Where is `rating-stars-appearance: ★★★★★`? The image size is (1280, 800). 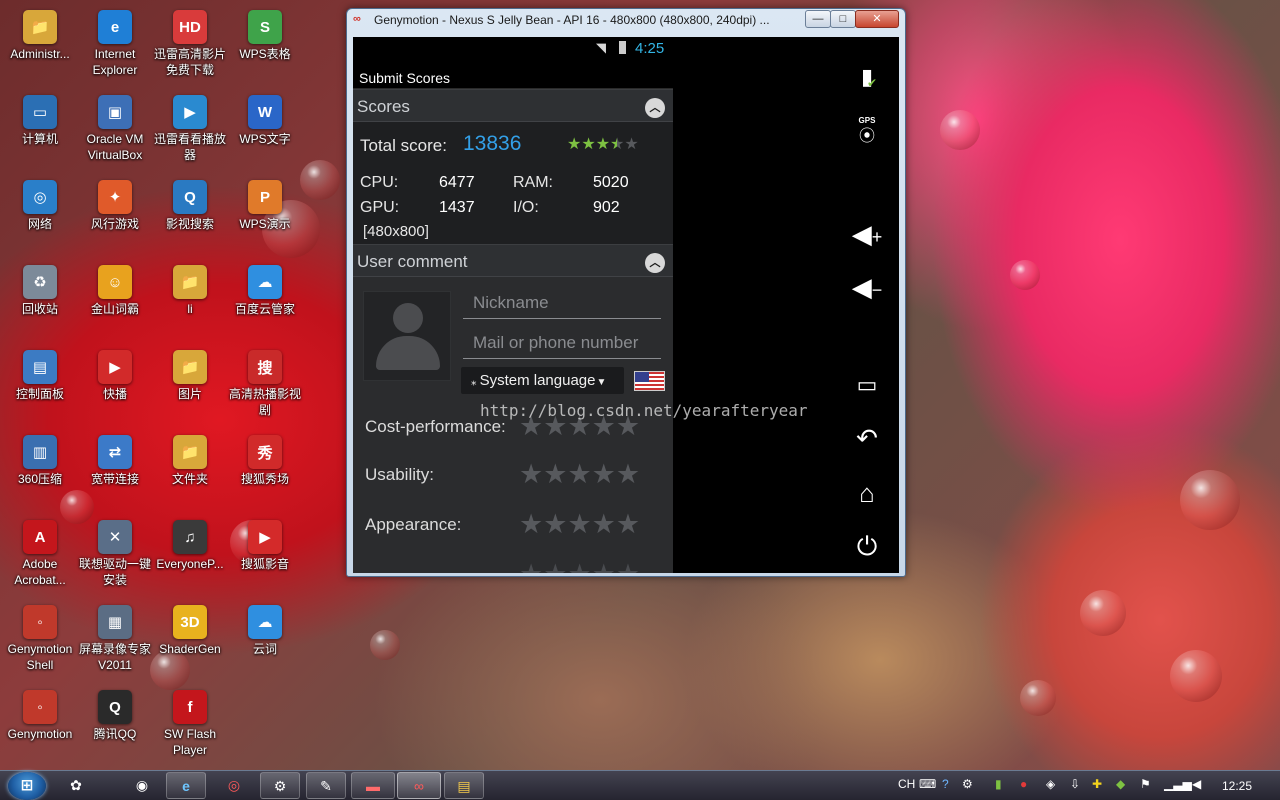 rating-stars-appearance: ★★★★★ is located at coordinates (579, 524).